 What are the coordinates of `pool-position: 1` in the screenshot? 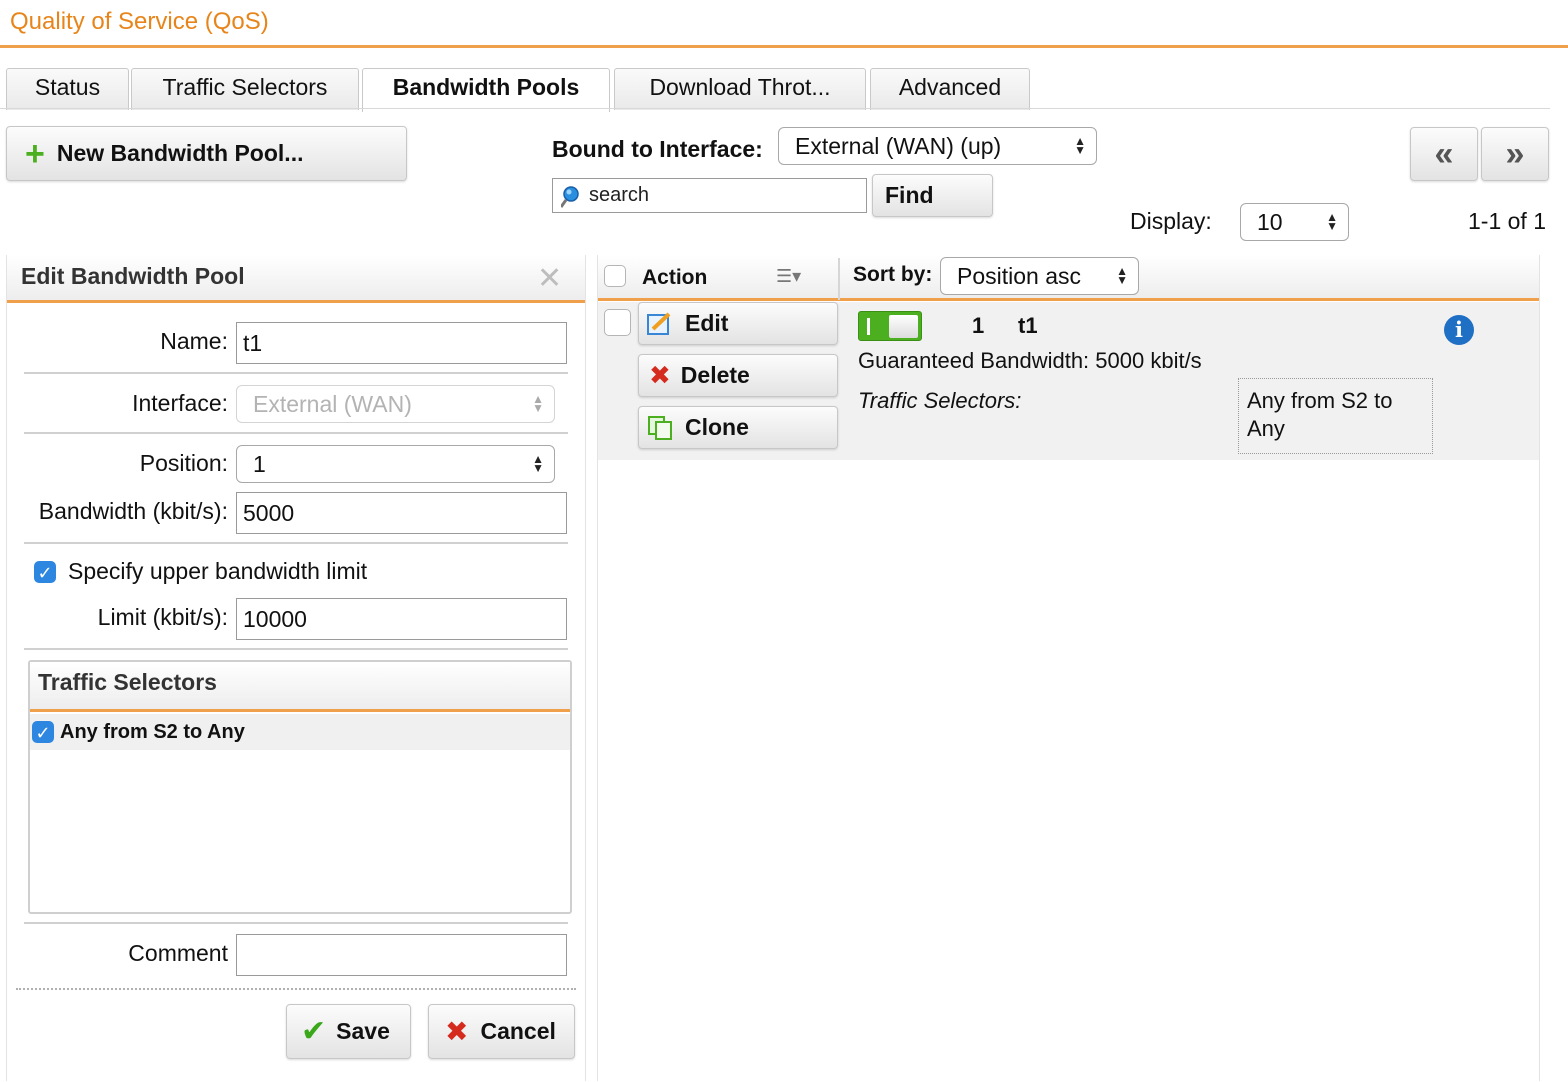 It's located at (978, 325).